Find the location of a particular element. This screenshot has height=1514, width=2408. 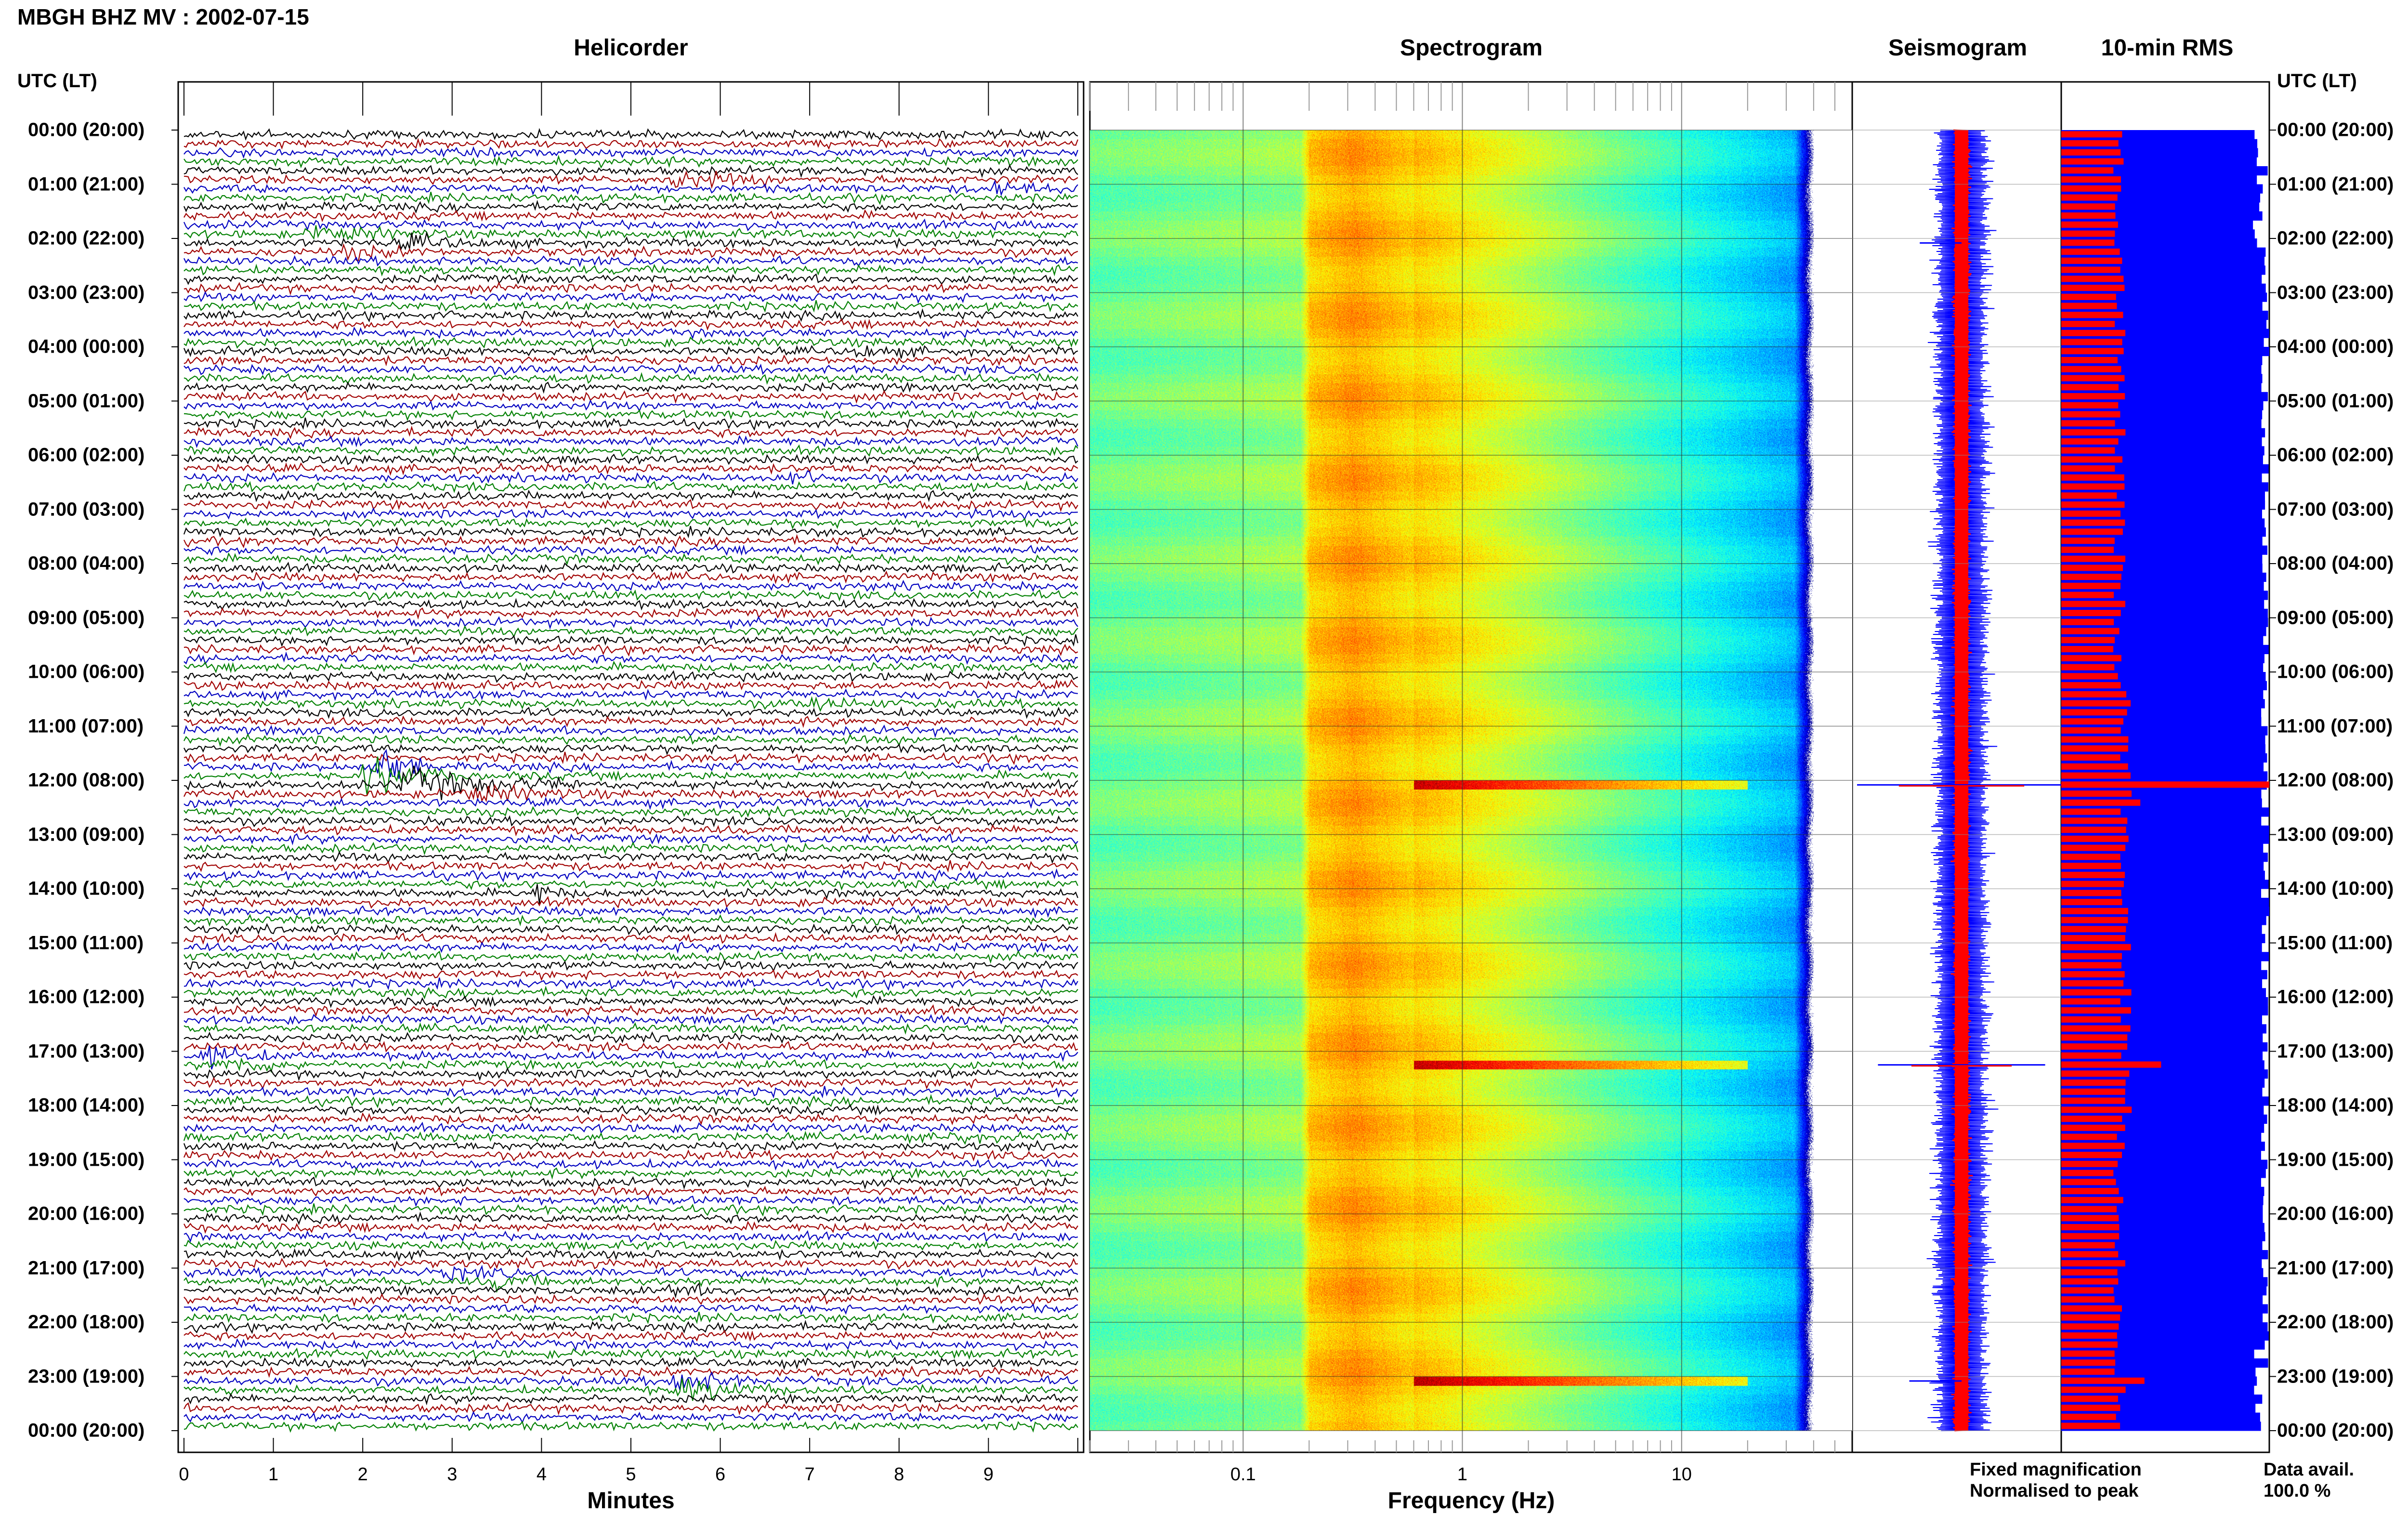

spectrogram-tick-label: 0.1 is located at coordinates (1243, 1475).